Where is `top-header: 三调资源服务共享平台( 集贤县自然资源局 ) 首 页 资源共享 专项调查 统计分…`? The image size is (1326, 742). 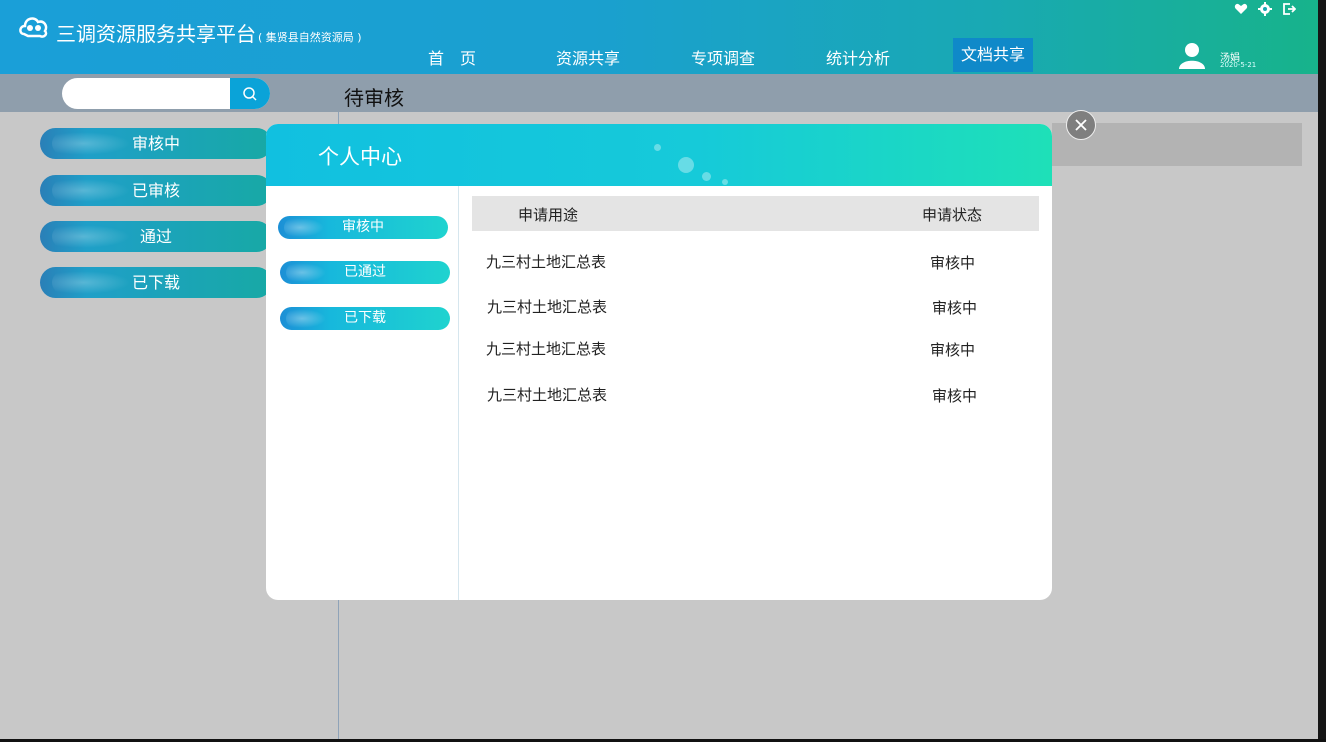
top-header: 三调资源服务共享平台( 集贤县自然资源局 ) 首 页 资源共享 专项调查 统计分… is located at coordinates (659, 37).